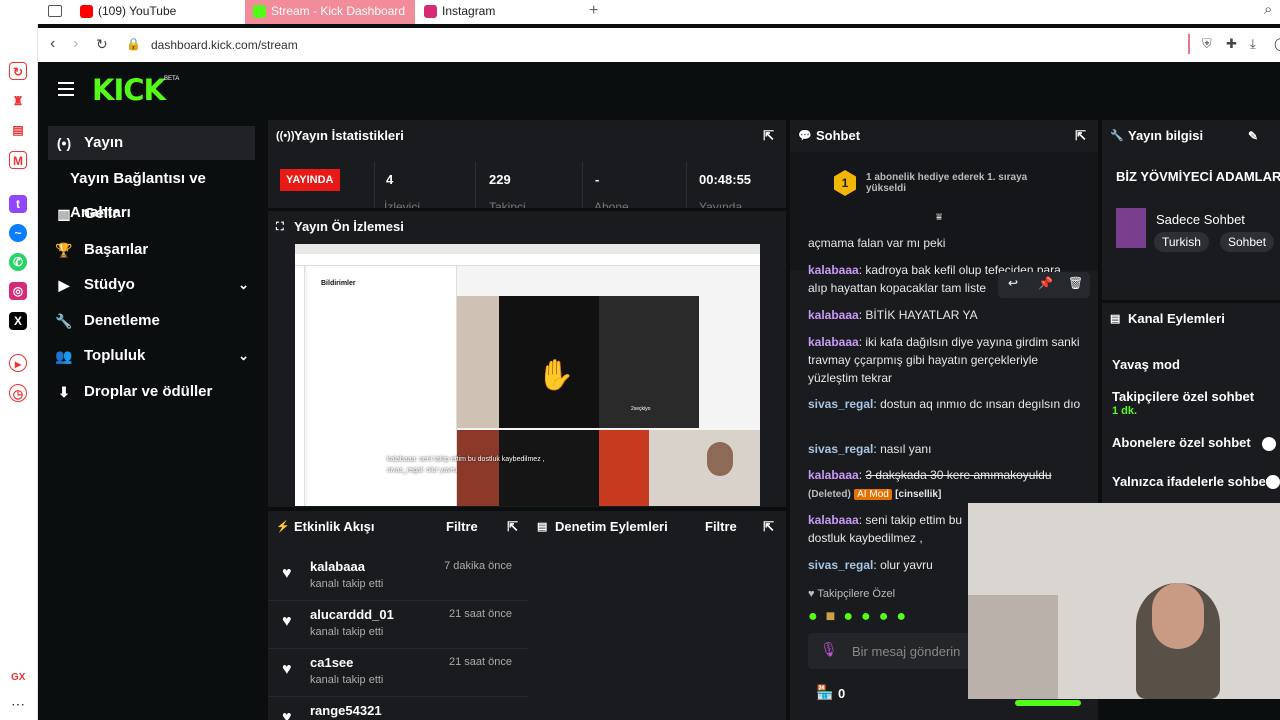 This screenshot has height=720, width=1280. I want to click on more-icon: ⋯, so click(18, 704).